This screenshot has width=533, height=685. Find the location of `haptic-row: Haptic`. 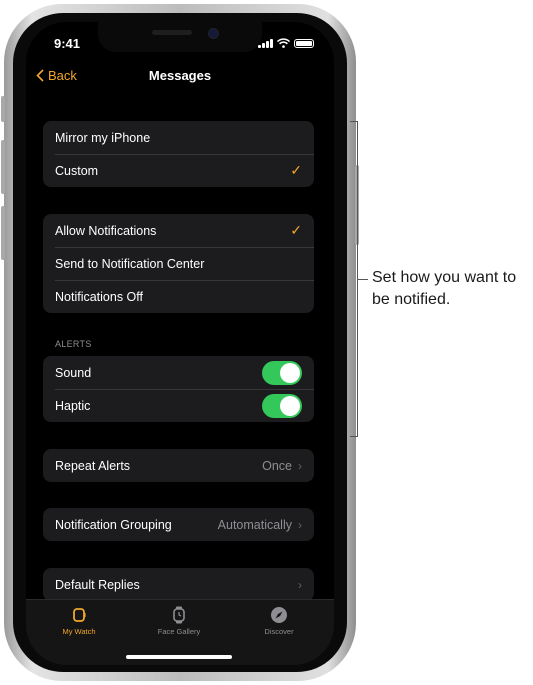

haptic-row: Haptic is located at coordinates (178, 405).